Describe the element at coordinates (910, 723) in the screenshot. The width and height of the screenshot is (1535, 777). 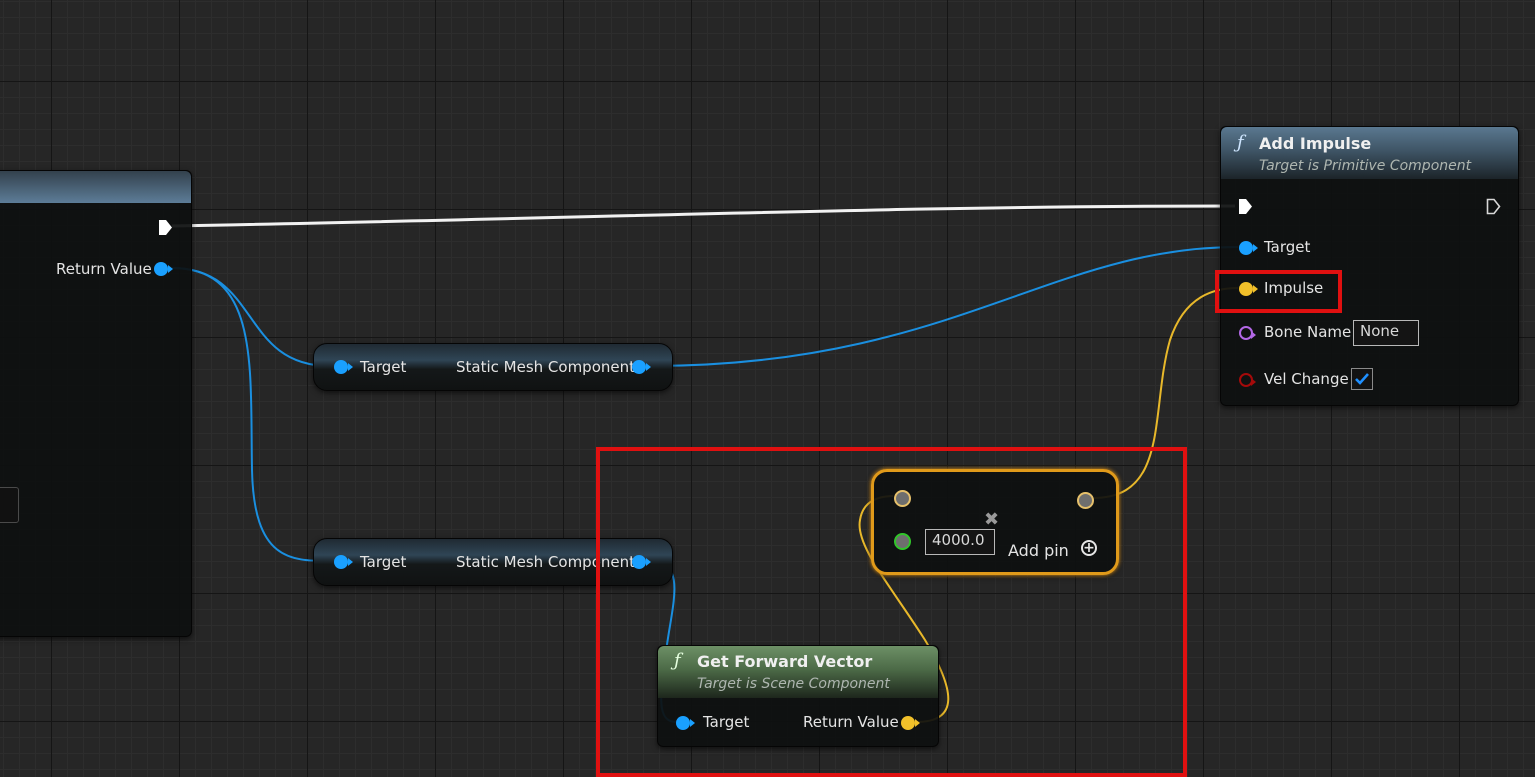
I see `forward-return-pin` at that location.